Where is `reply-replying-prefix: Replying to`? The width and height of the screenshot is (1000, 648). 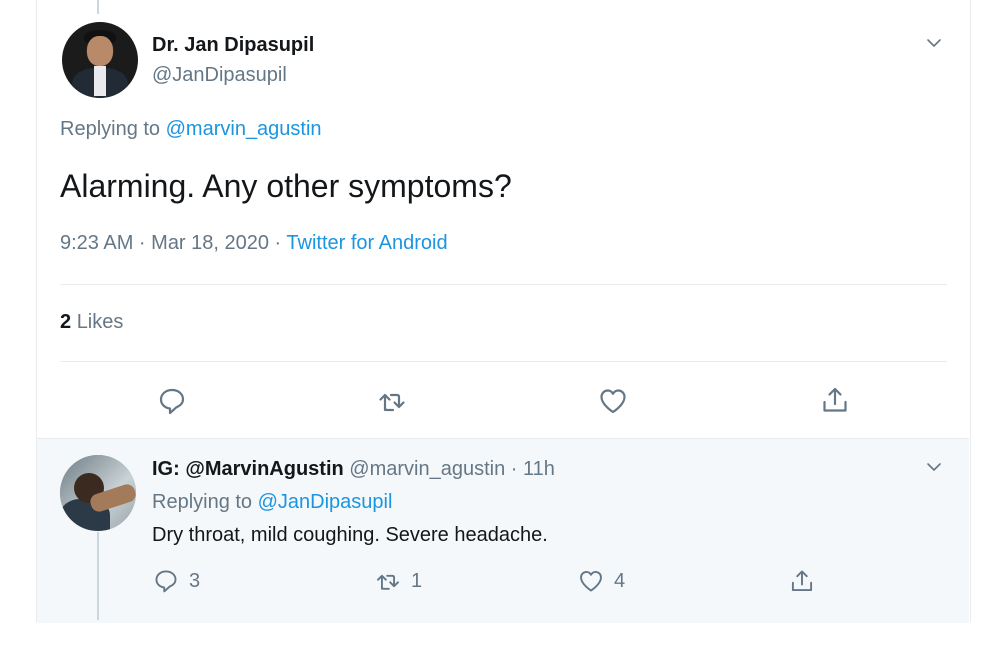
reply-replying-prefix: Replying to is located at coordinates (202, 502).